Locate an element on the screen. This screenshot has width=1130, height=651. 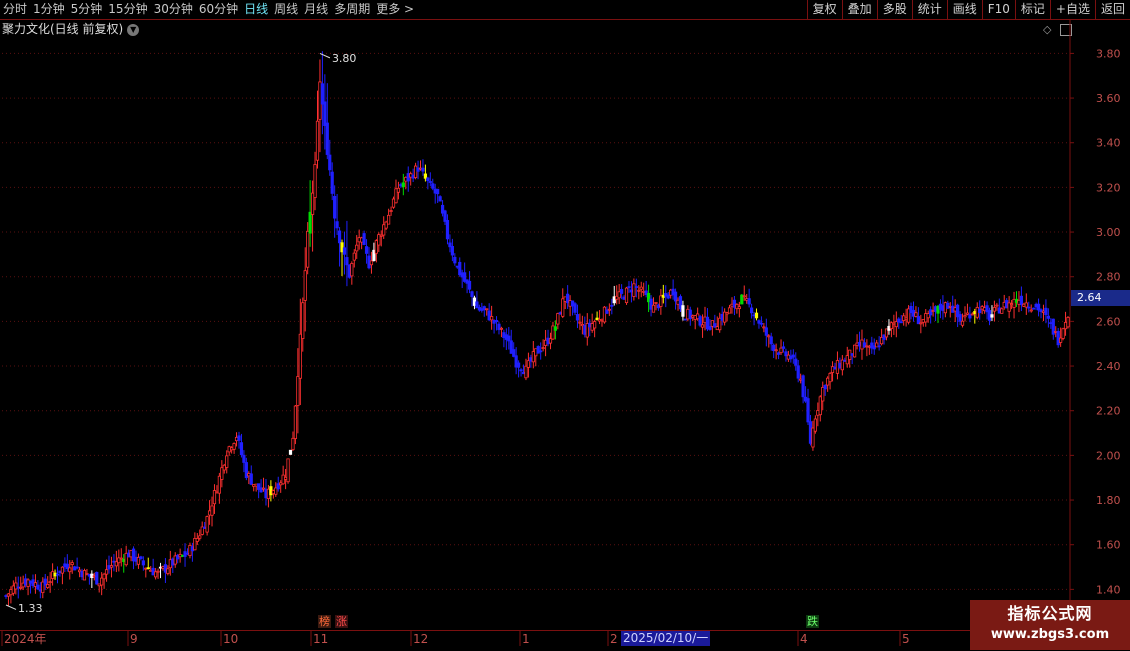
flag-zhang: 涨 is located at coordinates (341, 621).